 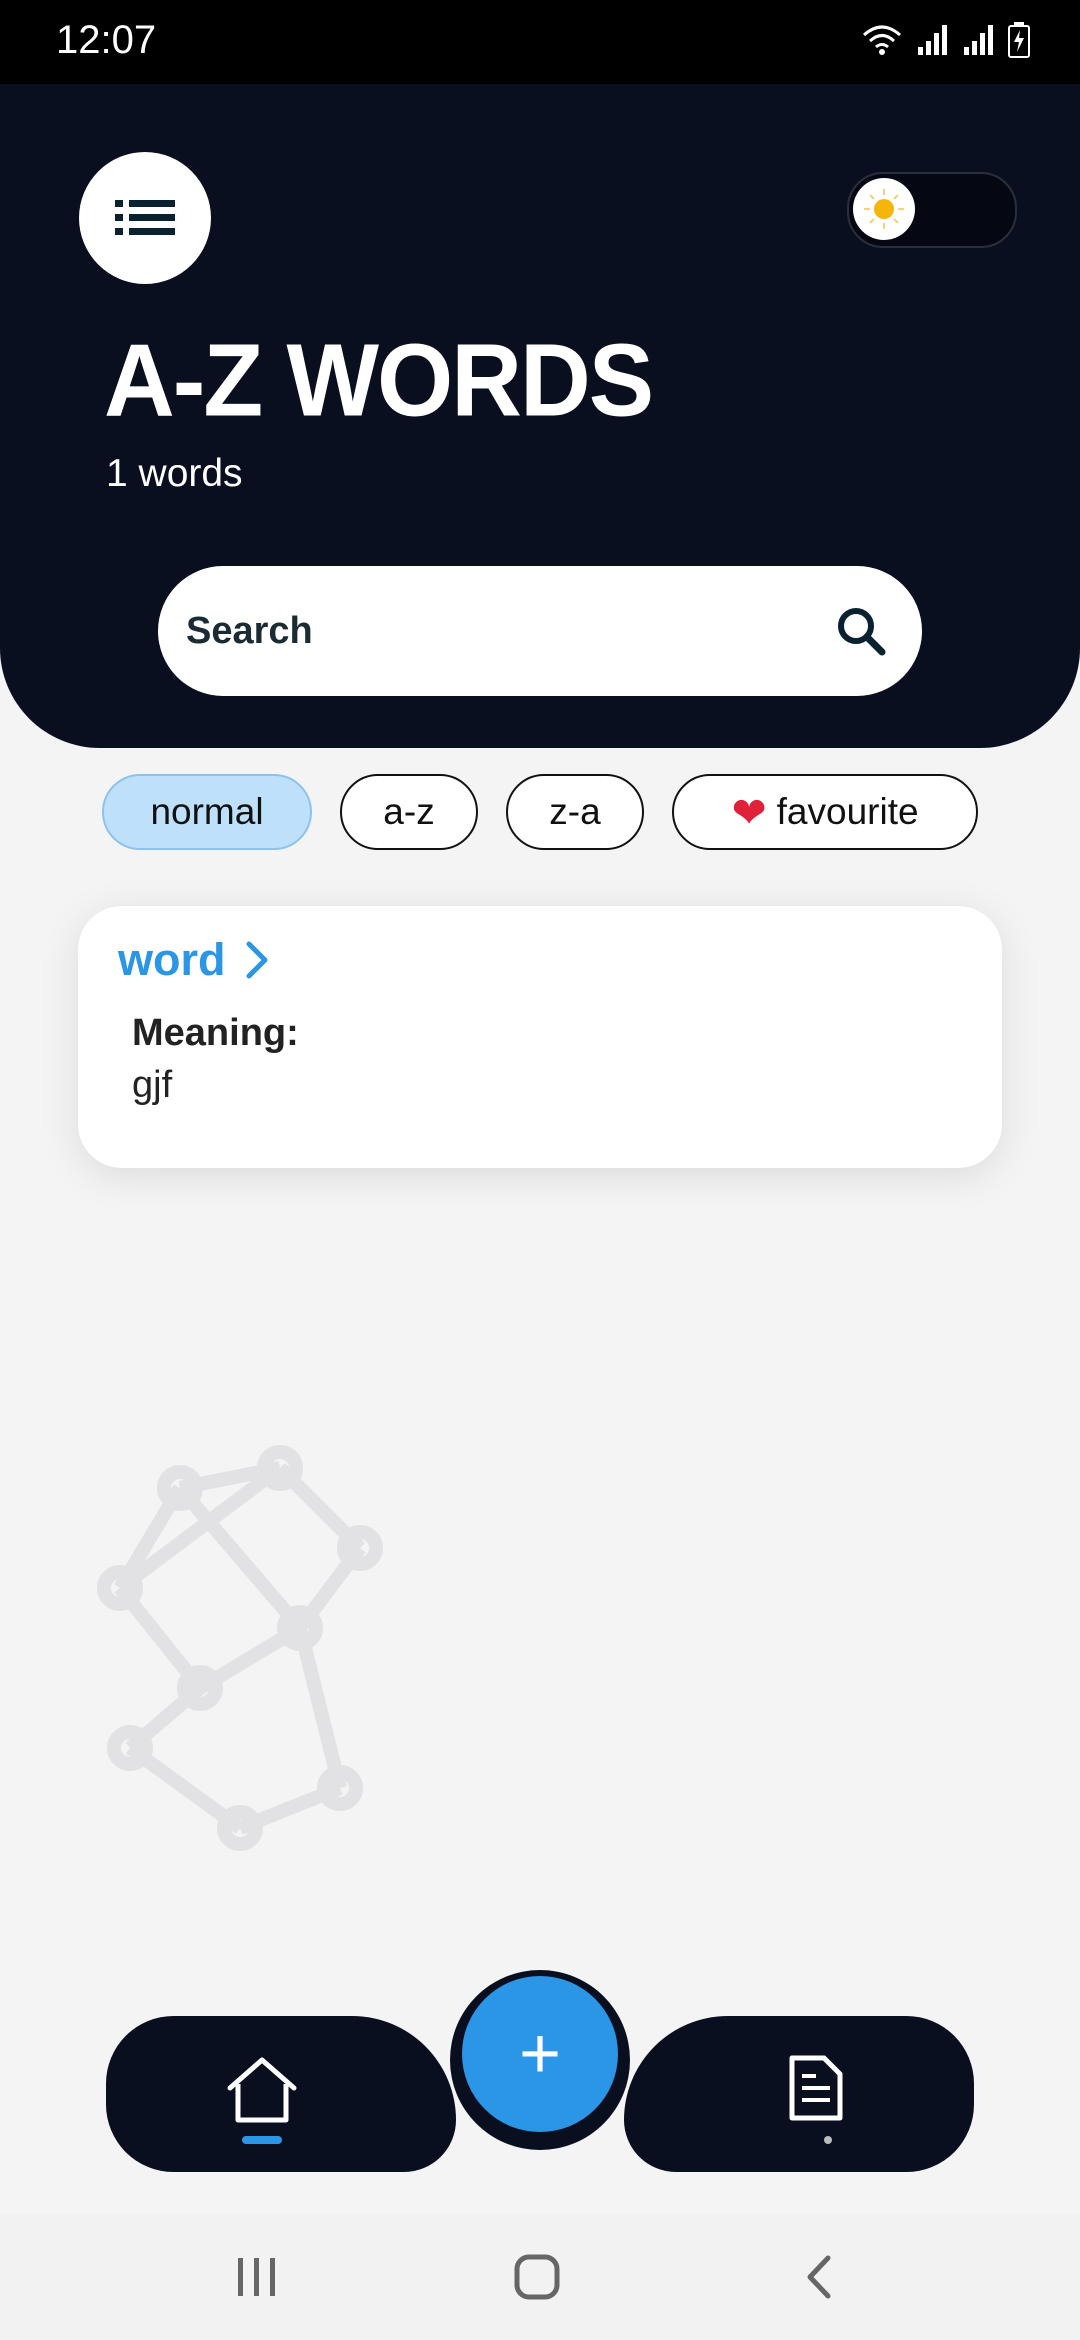 I want to click on status-time: 12:07, so click(x=106, y=40).